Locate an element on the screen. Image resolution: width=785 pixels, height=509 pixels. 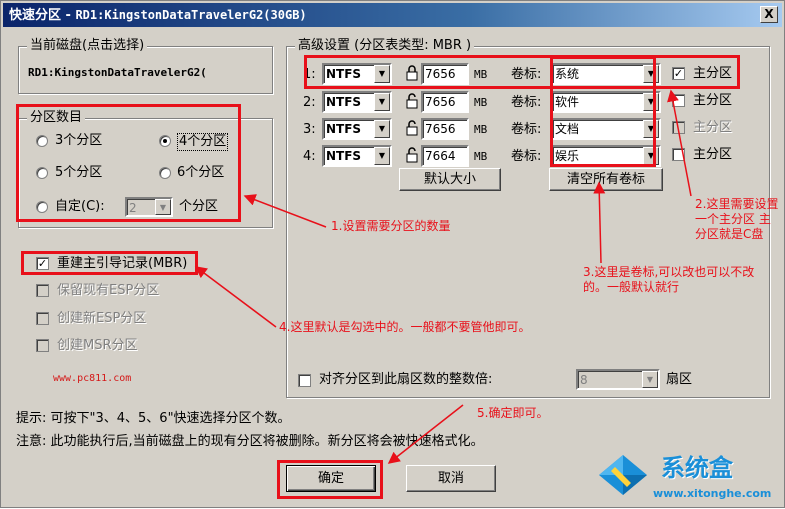
row-4-fs: NTFS is located at coordinates (344, 156).